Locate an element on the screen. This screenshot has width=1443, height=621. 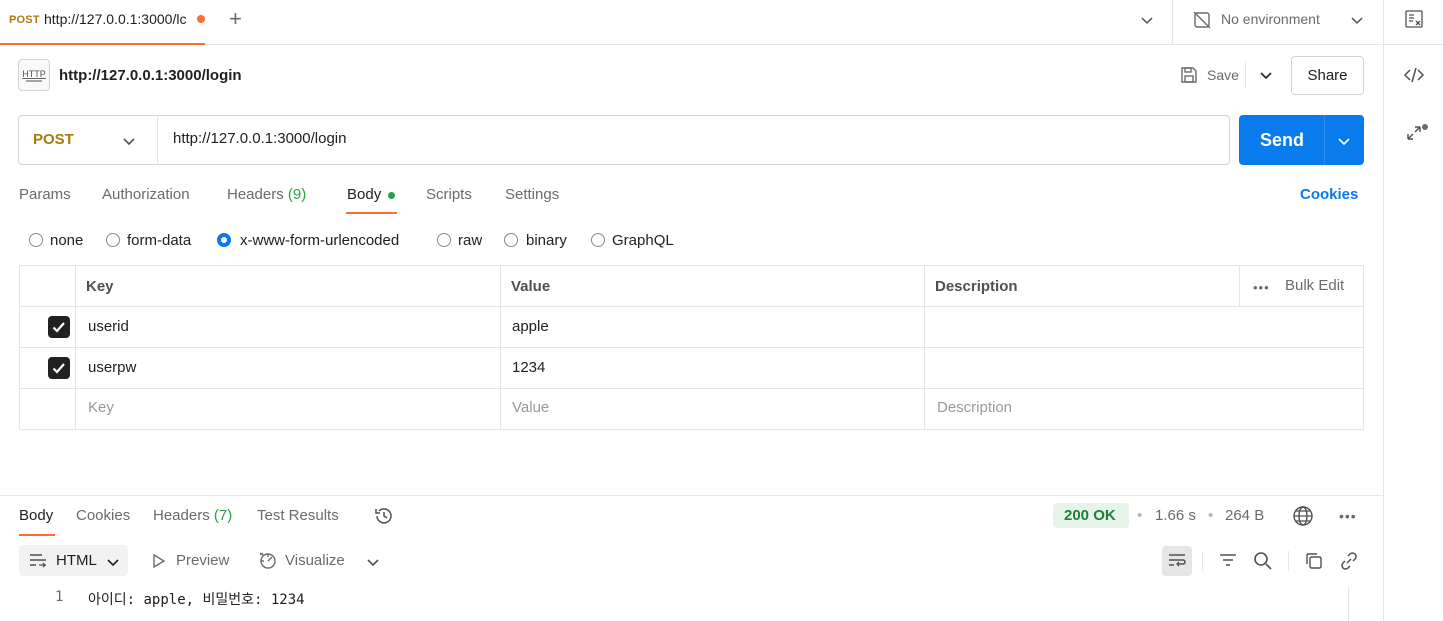
new-value-input: Value is located at coordinates (530, 407).